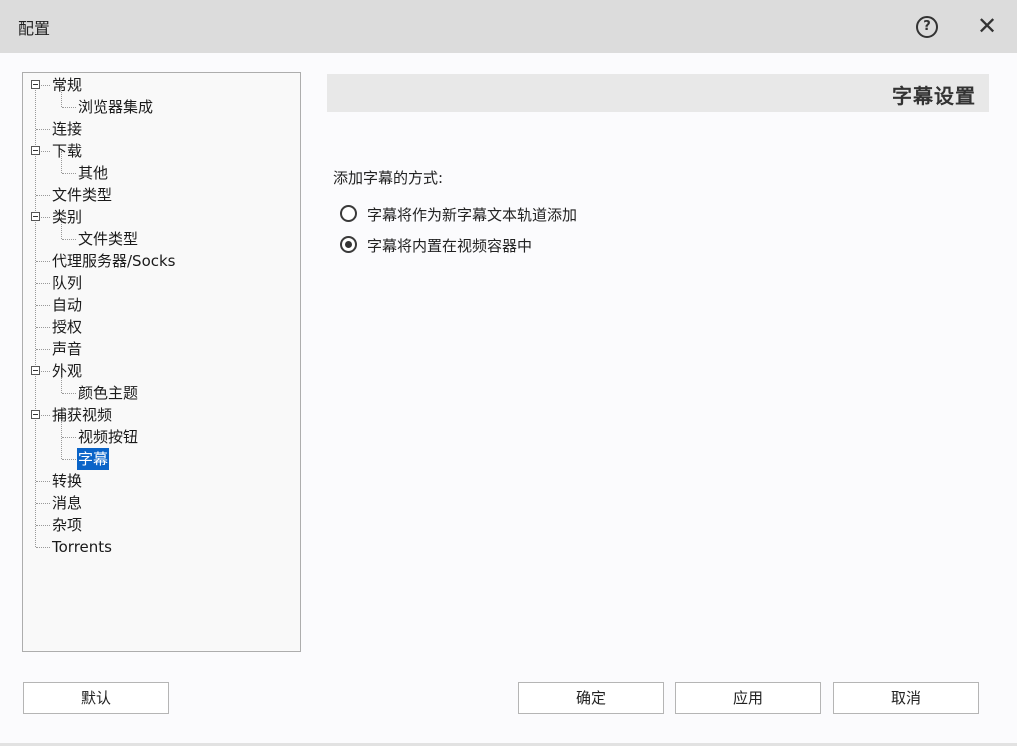  I want to click on tree-item: 连接, so click(161, 129).